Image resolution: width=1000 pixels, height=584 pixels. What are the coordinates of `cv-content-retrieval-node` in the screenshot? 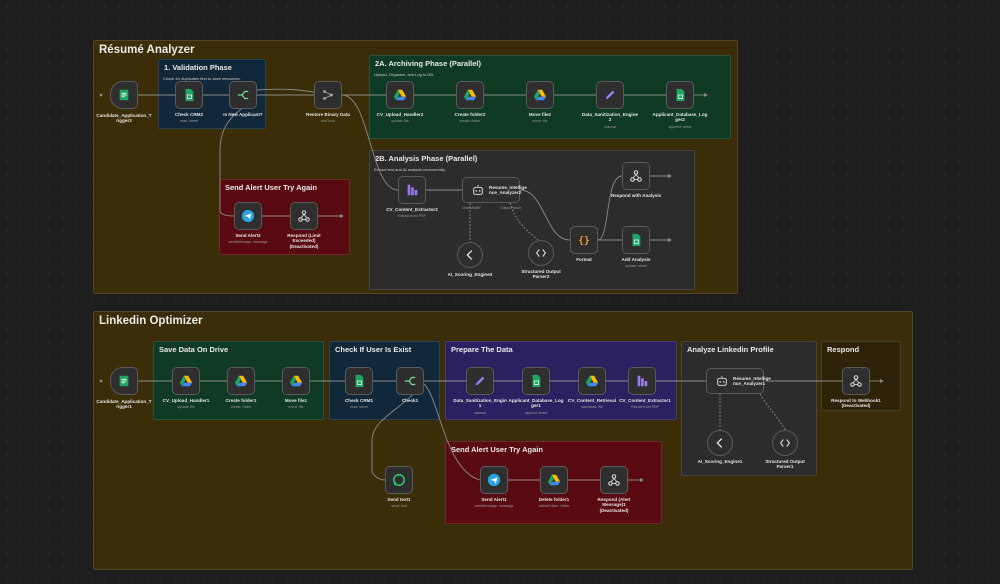 It's located at (592, 381).